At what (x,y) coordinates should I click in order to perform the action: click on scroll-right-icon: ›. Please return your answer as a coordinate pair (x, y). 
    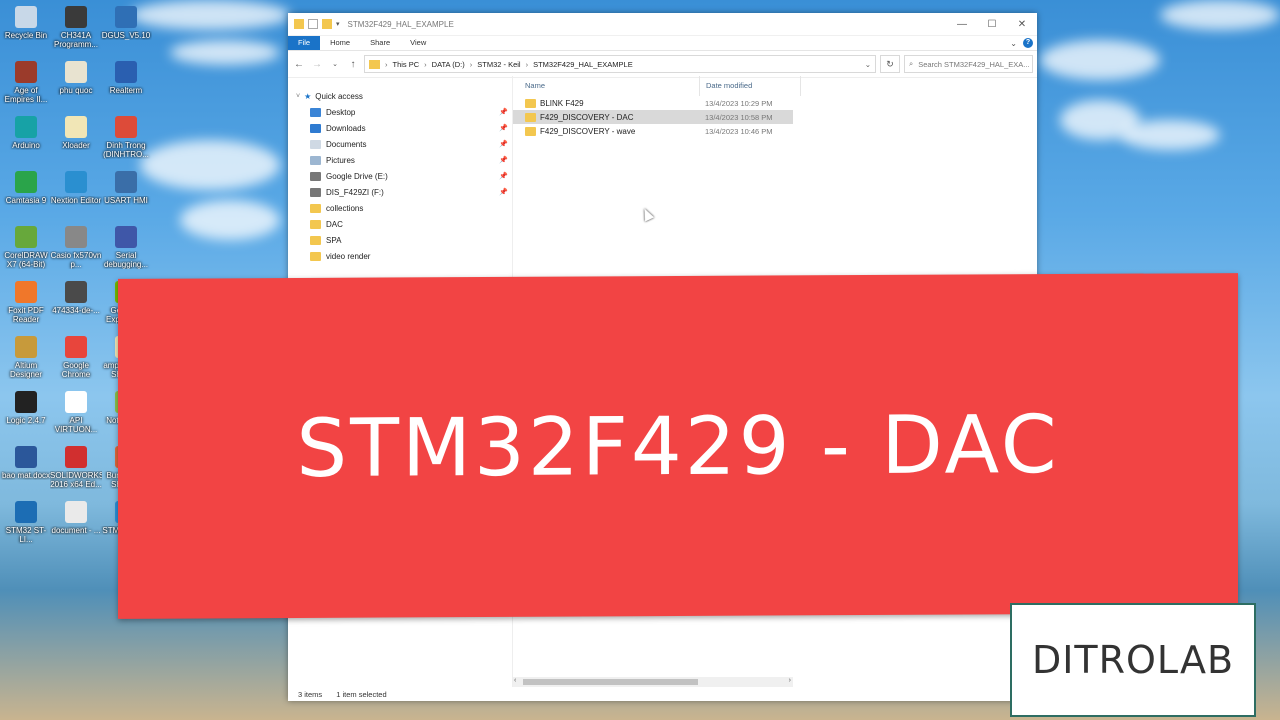
    Looking at the image, I should click on (790, 680).